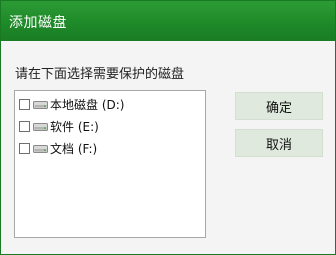 The width and height of the screenshot is (336, 255). Describe the element at coordinates (74, 148) in the screenshot. I see `disk-label: 文档 (F:)` at that location.